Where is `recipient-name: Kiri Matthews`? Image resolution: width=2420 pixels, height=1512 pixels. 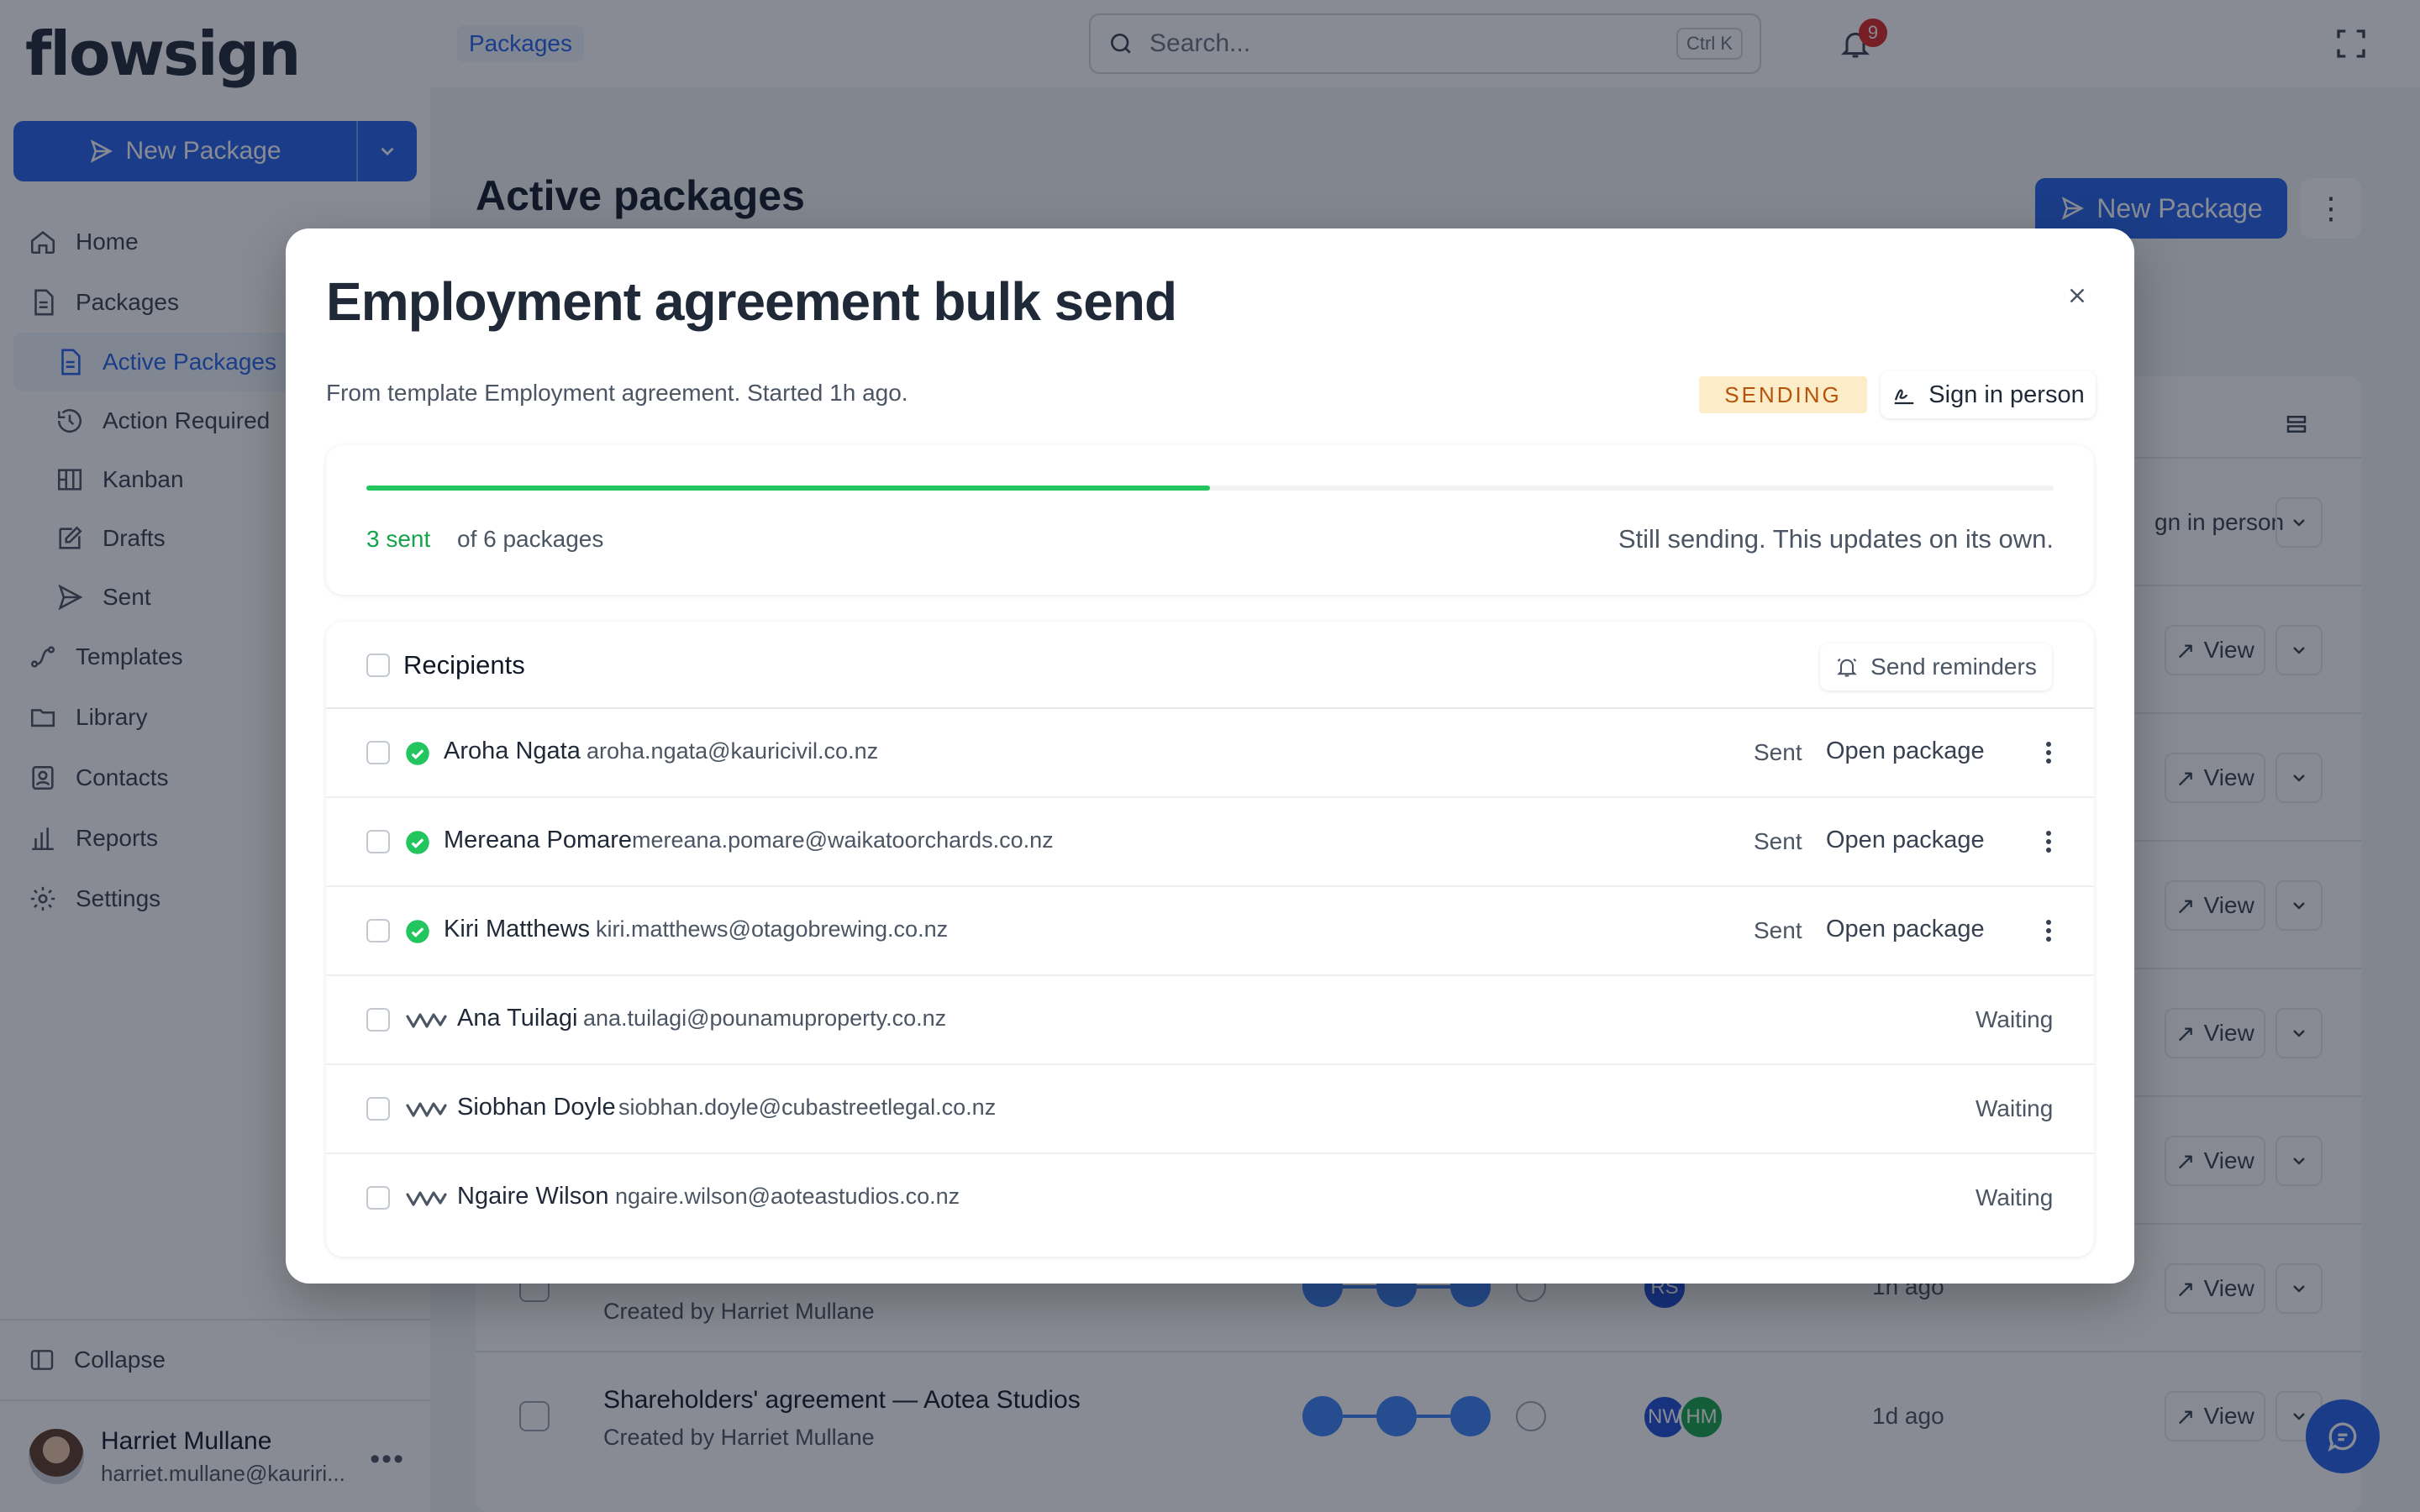 recipient-name: Kiri Matthews is located at coordinates (517, 929).